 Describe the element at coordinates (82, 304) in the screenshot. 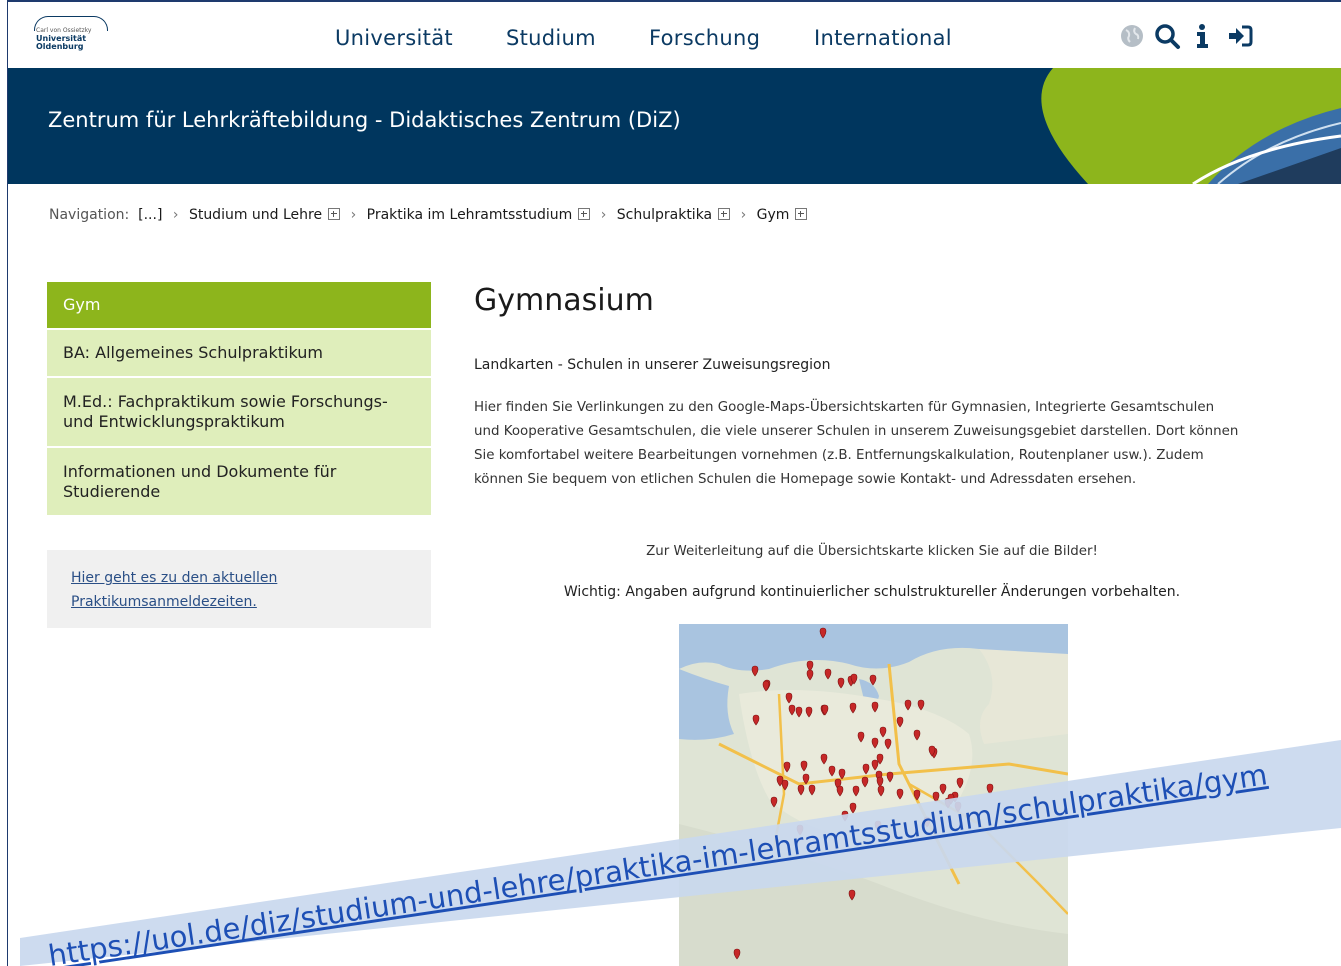

I see `sidebar-item-label: Gym` at that location.